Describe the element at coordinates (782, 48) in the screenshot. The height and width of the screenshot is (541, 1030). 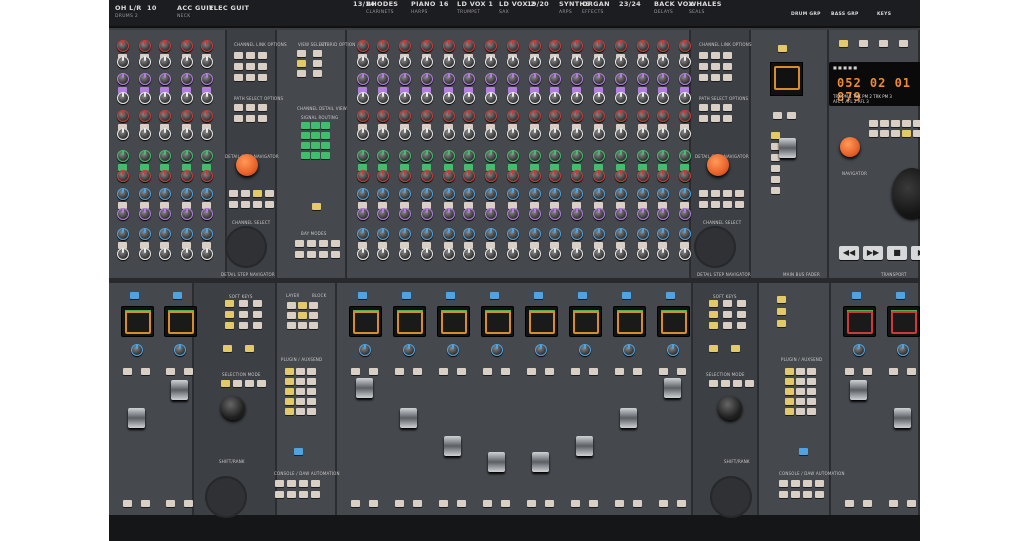
I see `main-bus-top-led` at that location.